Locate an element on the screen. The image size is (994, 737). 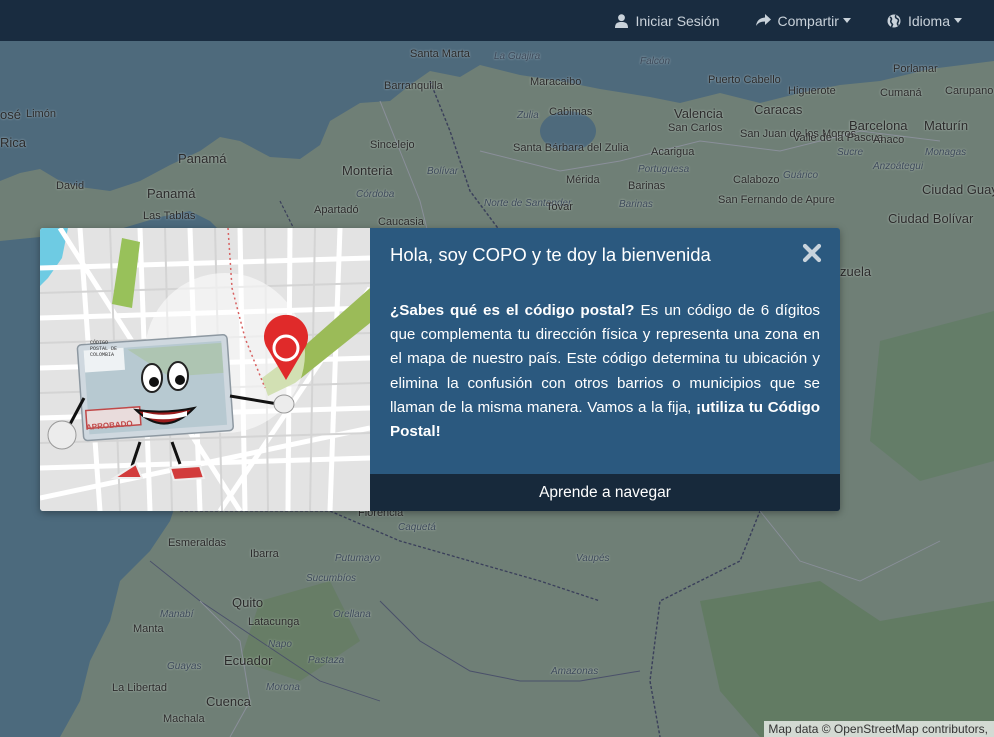
share-dropdown: Compartir is located at coordinates (803, 20).